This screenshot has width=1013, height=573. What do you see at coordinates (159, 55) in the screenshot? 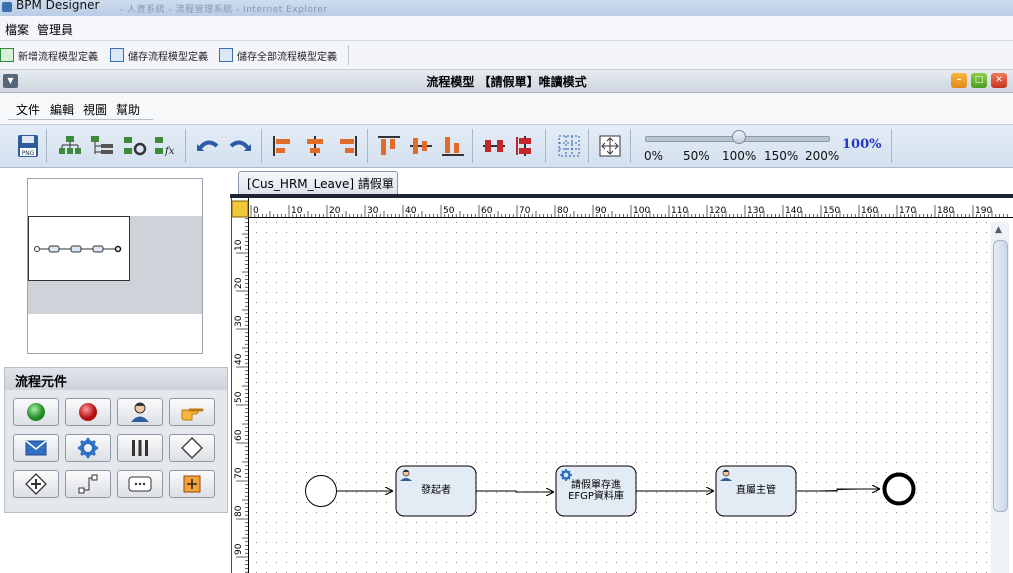
I see `save-process-button: 儲存流程模型定義` at bounding box center [159, 55].